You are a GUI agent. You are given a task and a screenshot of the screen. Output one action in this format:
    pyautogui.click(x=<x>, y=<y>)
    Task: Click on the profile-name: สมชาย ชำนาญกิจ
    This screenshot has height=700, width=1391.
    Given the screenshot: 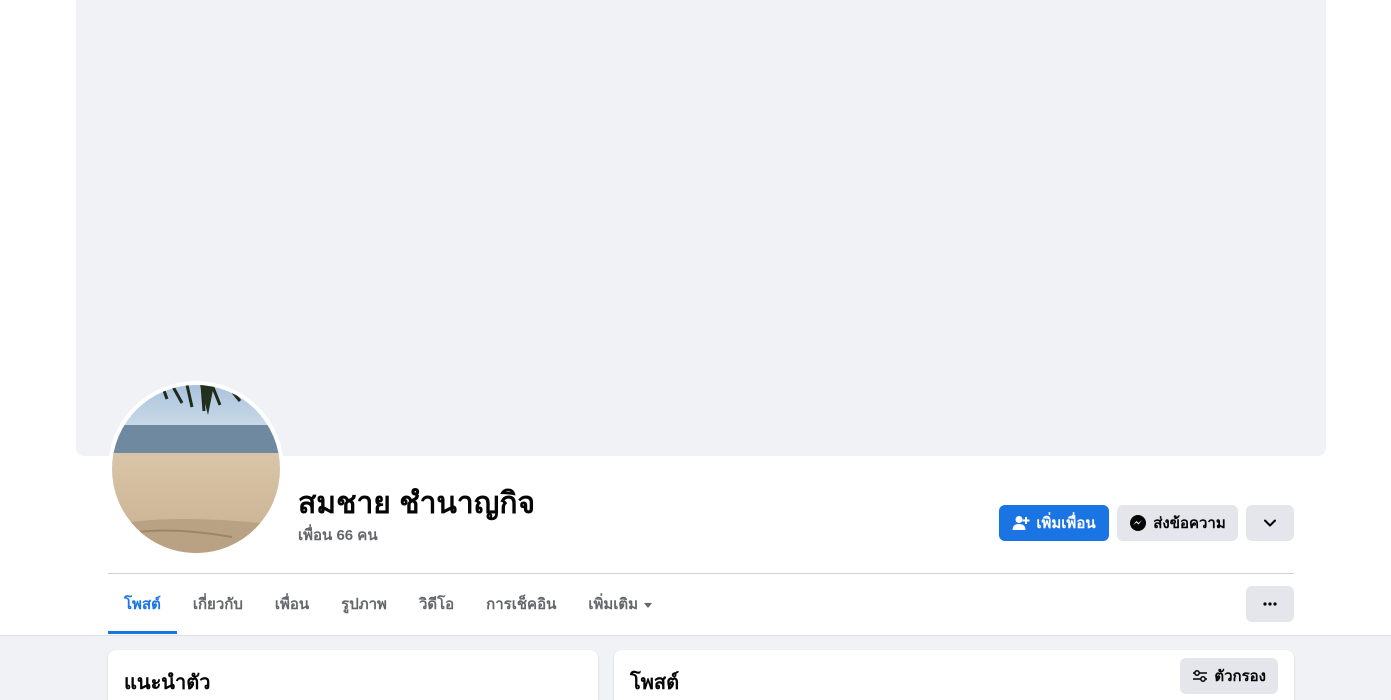 What is the action you would take?
    pyautogui.click(x=417, y=503)
    